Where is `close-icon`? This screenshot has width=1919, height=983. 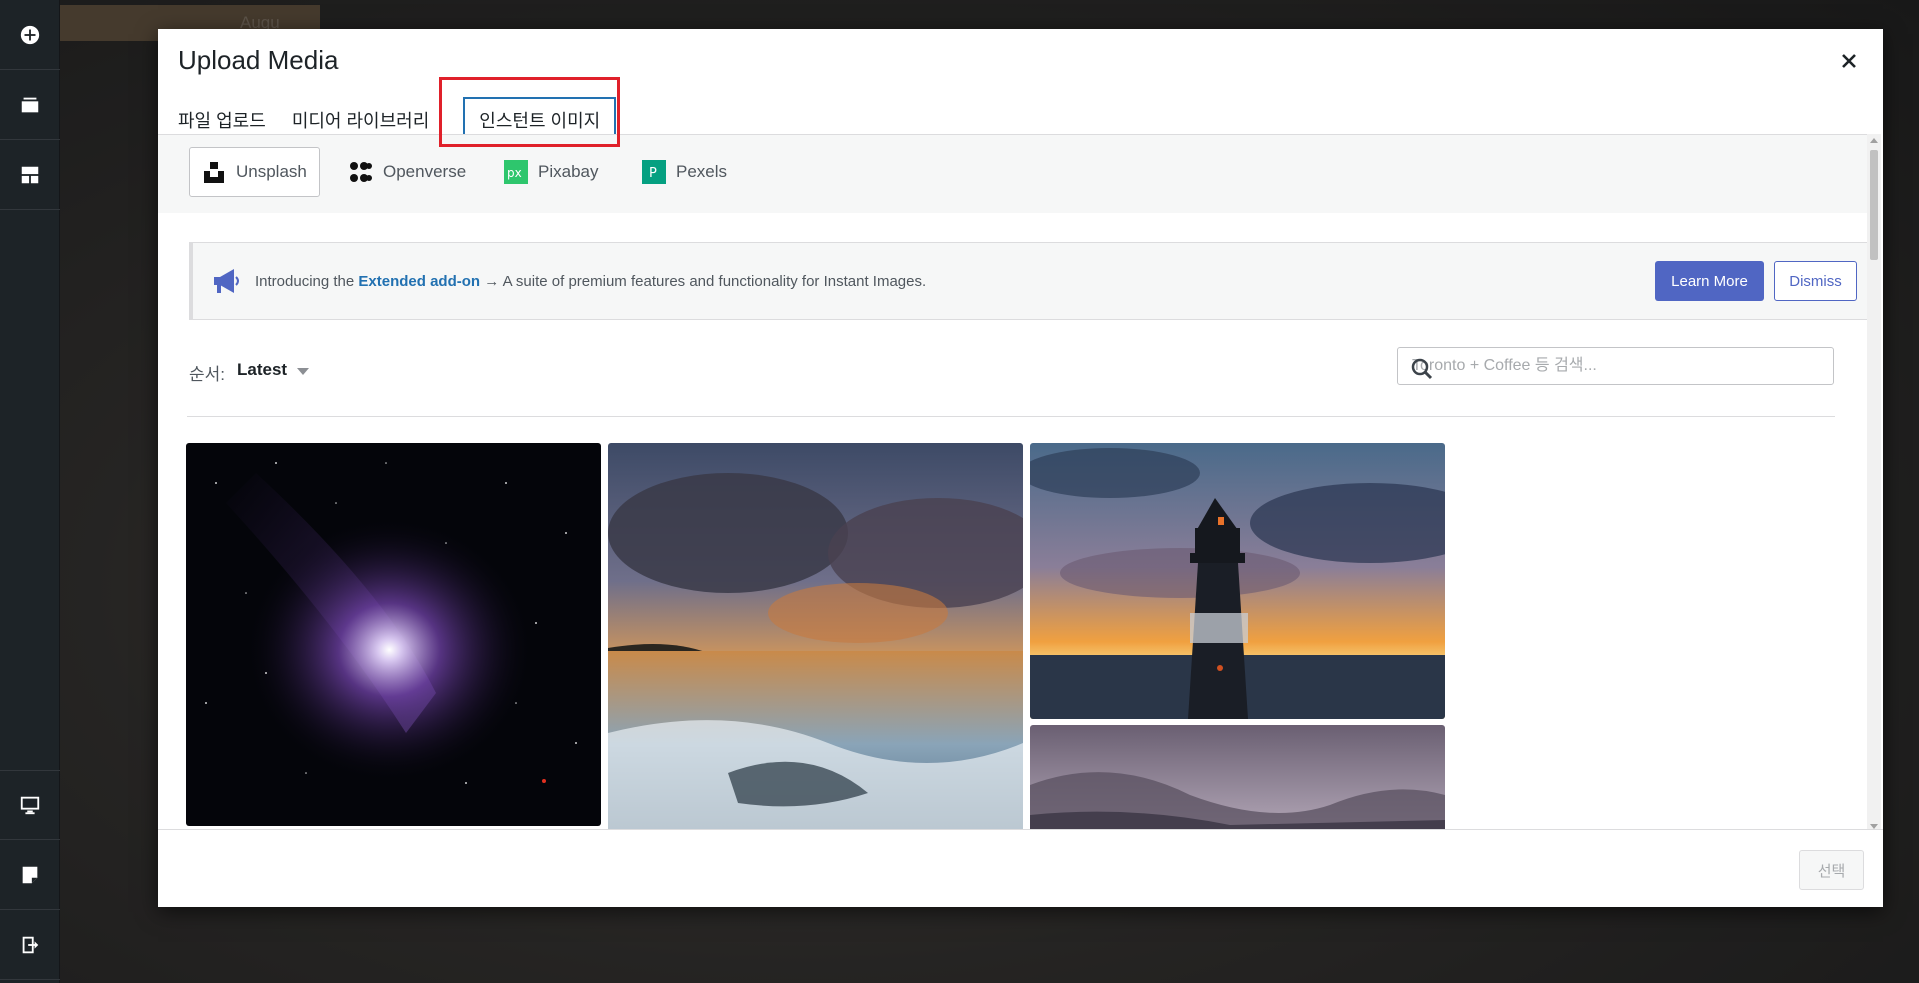
close-icon is located at coordinates (1849, 61).